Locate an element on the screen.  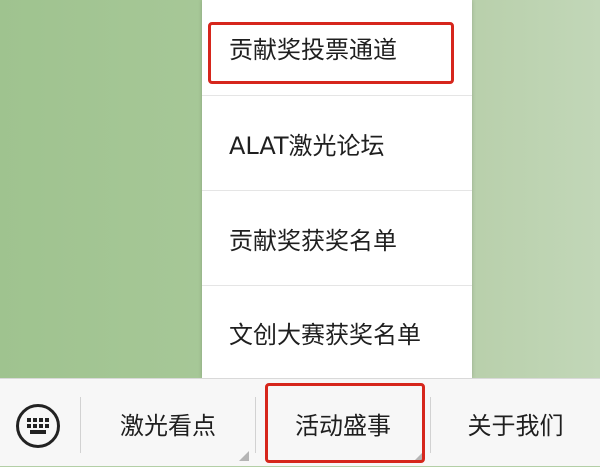
tab-events: 活动盛事 is located at coordinates (343, 423).